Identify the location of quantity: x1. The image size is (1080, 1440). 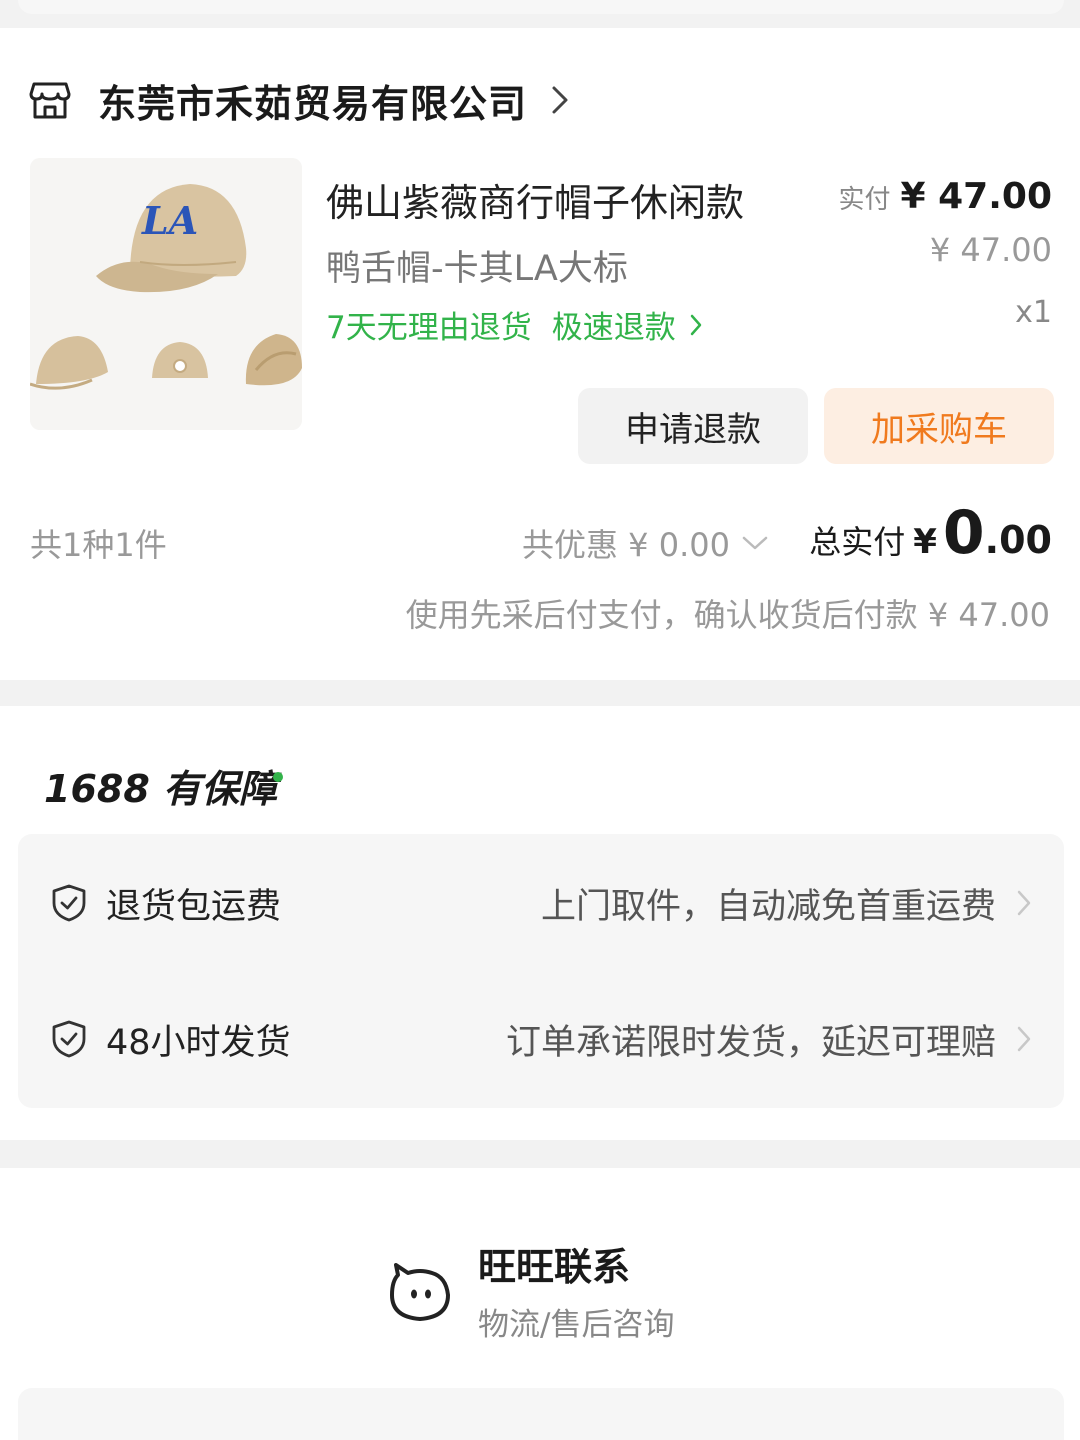
(1033, 312).